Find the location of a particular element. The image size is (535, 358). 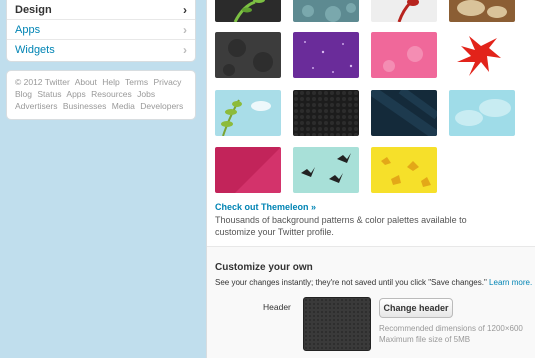

footer-link-help: Help is located at coordinates (110, 82).